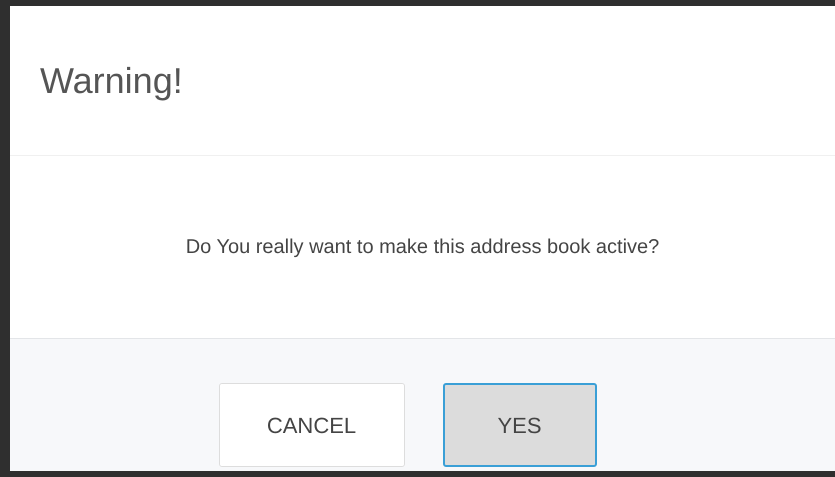 This screenshot has height=477, width=835. What do you see at coordinates (311, 425) in the screenshot?
I see `cancel-button: CANCEL` at bounding box center [311, 425].